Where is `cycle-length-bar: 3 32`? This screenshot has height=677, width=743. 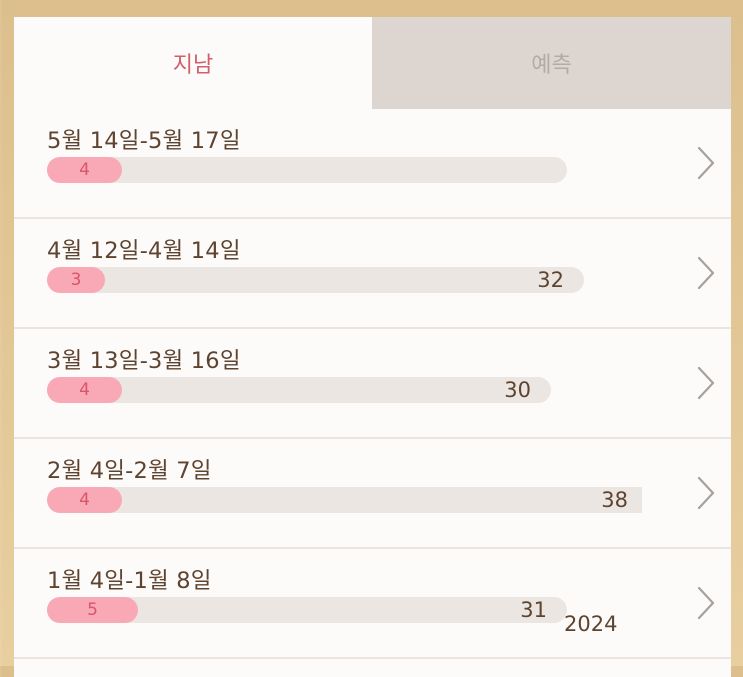 cycle-length-bar: 3 32 is located at coordinates (315, 280).